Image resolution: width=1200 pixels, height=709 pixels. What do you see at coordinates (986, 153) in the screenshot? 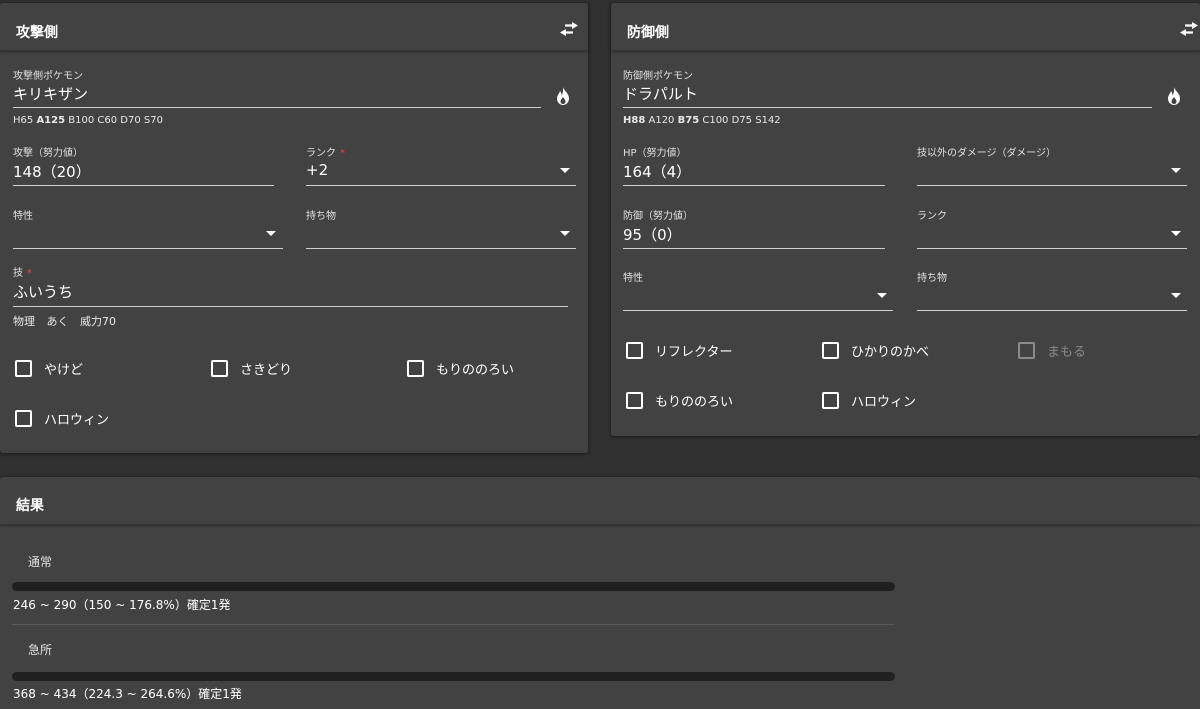
I see `other-damage-label: 技以外のダメージ（ダメージ）` at bounding box center [986, 153].